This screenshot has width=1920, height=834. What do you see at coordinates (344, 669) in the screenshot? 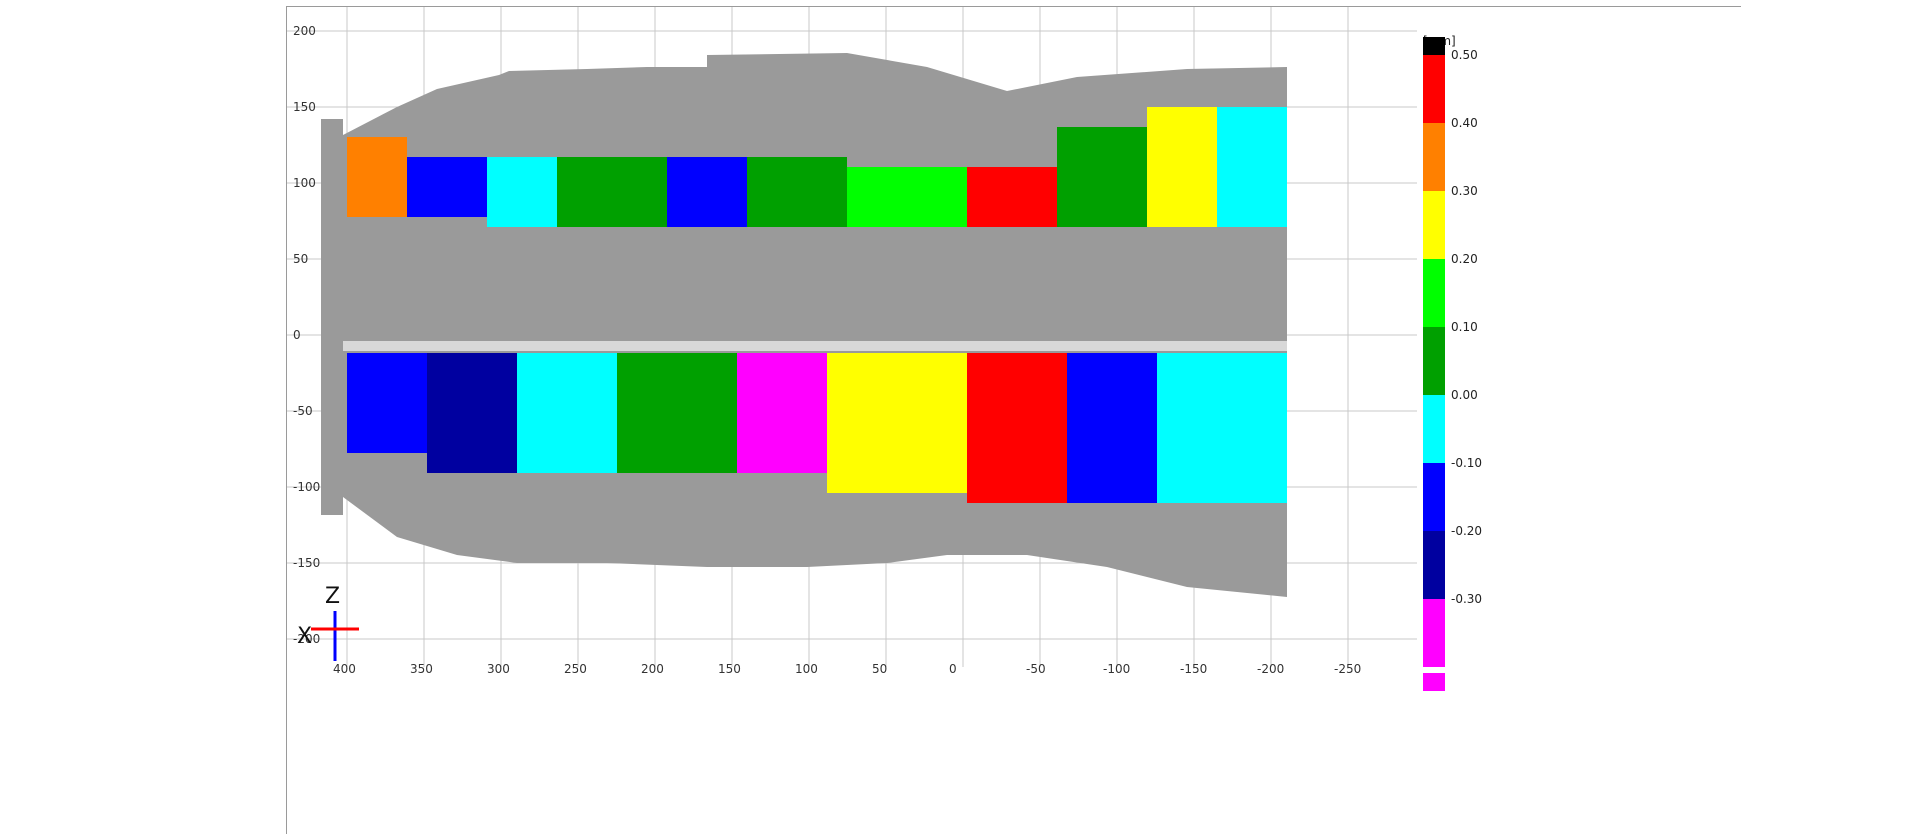
I see `x-tick-label: 400` at bounding box center [344, 669].